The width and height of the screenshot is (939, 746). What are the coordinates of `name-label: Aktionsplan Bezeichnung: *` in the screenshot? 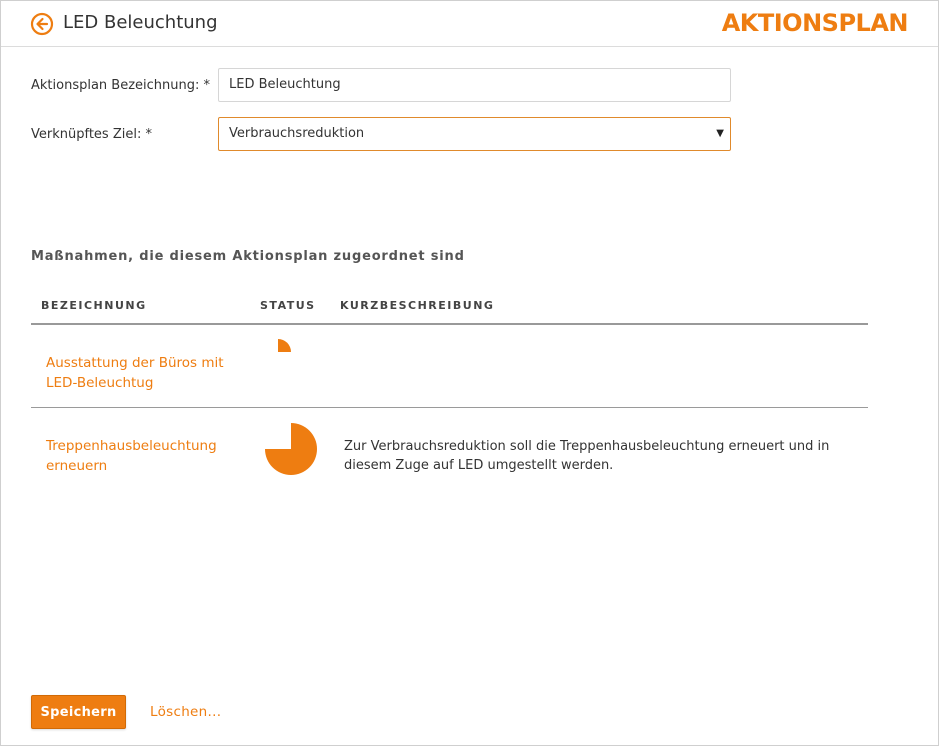 It's located at (121, 85).